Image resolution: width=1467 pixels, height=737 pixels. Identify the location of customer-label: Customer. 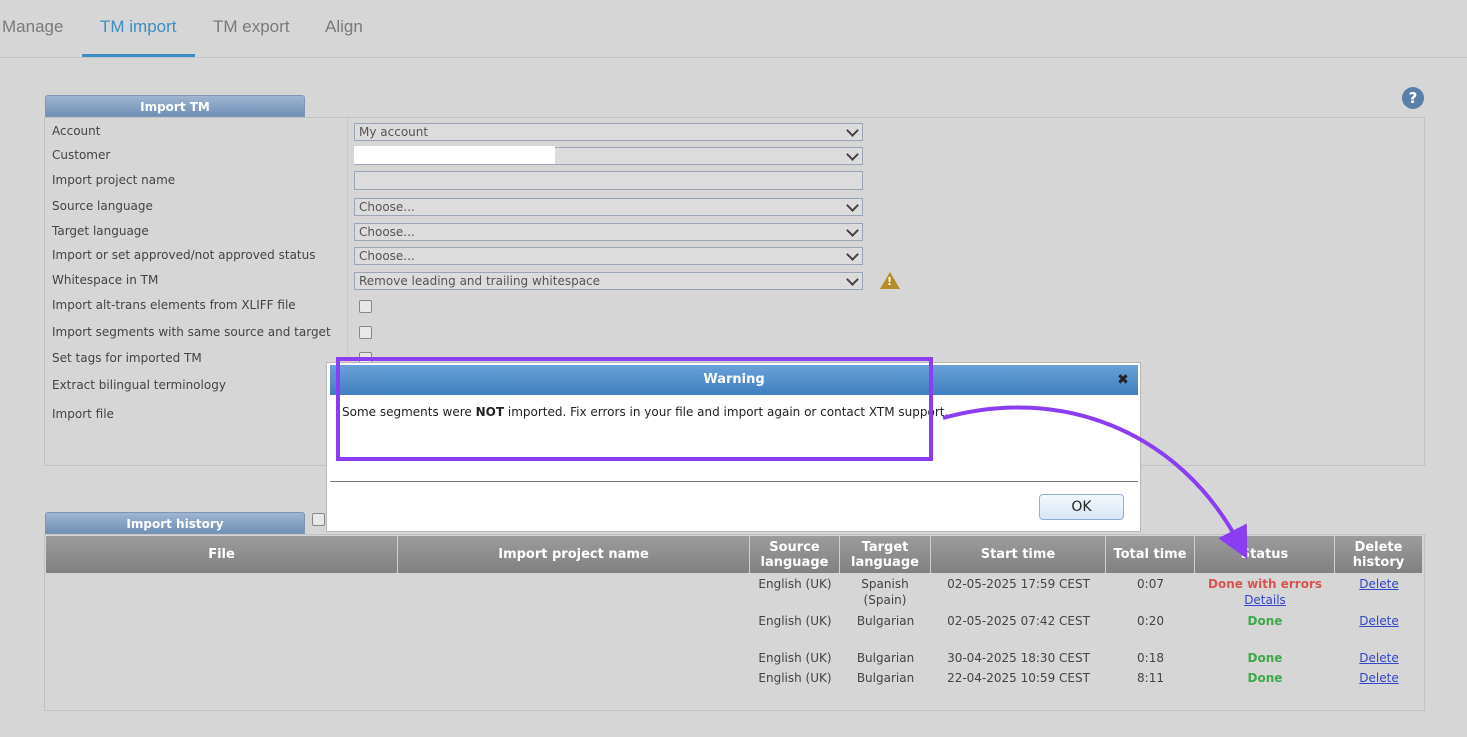
(81, 155).